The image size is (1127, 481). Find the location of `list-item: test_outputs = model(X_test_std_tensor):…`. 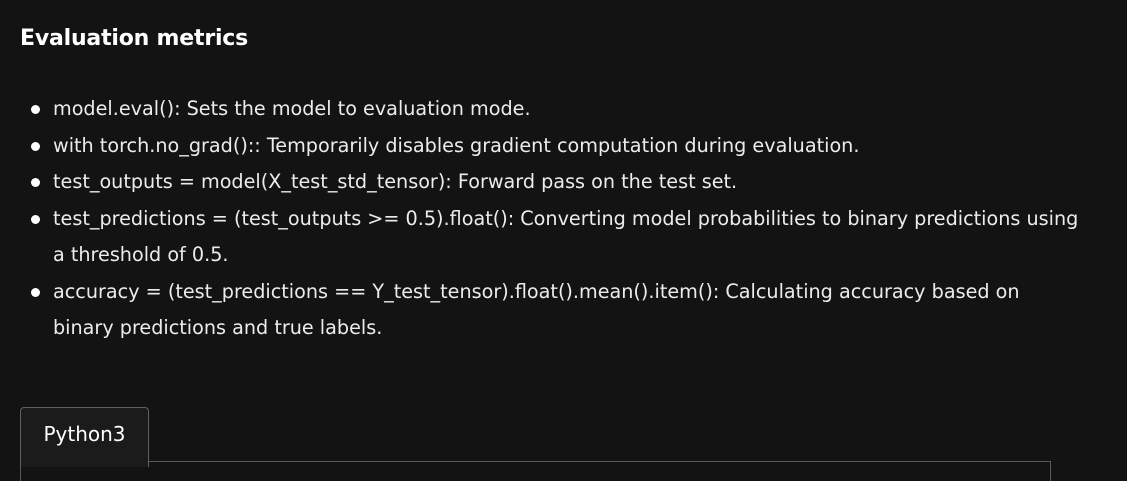

list-item: test_outputs = model(X_test_std_tensor):… is located at coordinates (540, 182).